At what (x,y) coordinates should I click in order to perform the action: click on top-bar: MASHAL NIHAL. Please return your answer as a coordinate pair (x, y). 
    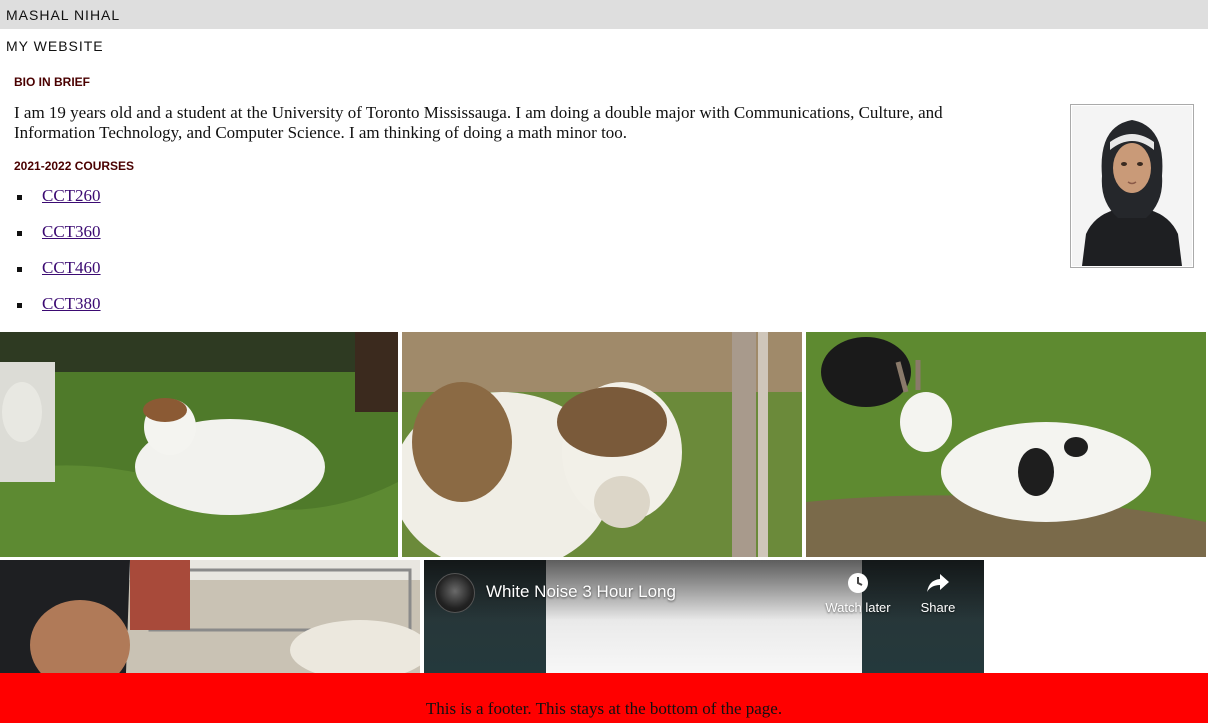
    Looking at the image, I should click on (604, 14).